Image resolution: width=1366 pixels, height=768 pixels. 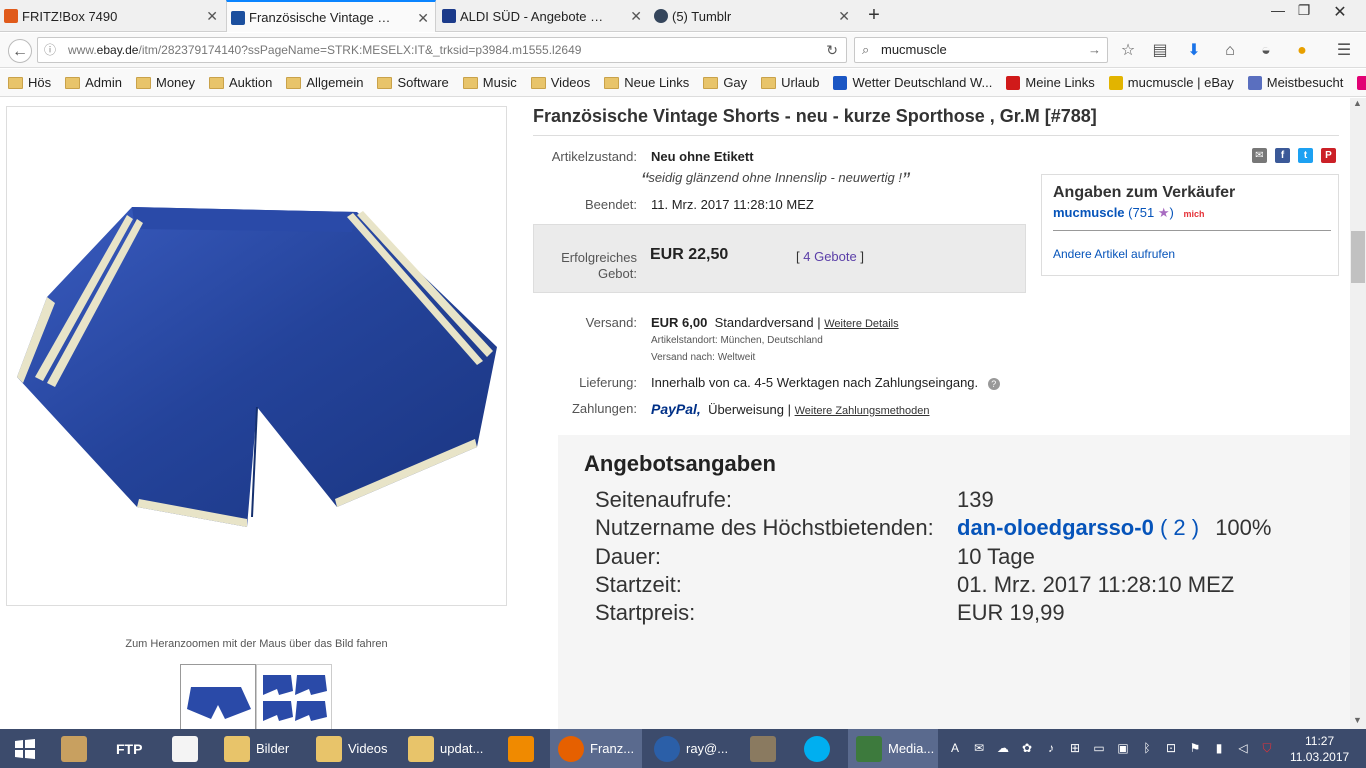 What do you see at coordinates (1141, 212) in the screenshot?
I see `seller-score: (751` at bounding box center [1141, 212].